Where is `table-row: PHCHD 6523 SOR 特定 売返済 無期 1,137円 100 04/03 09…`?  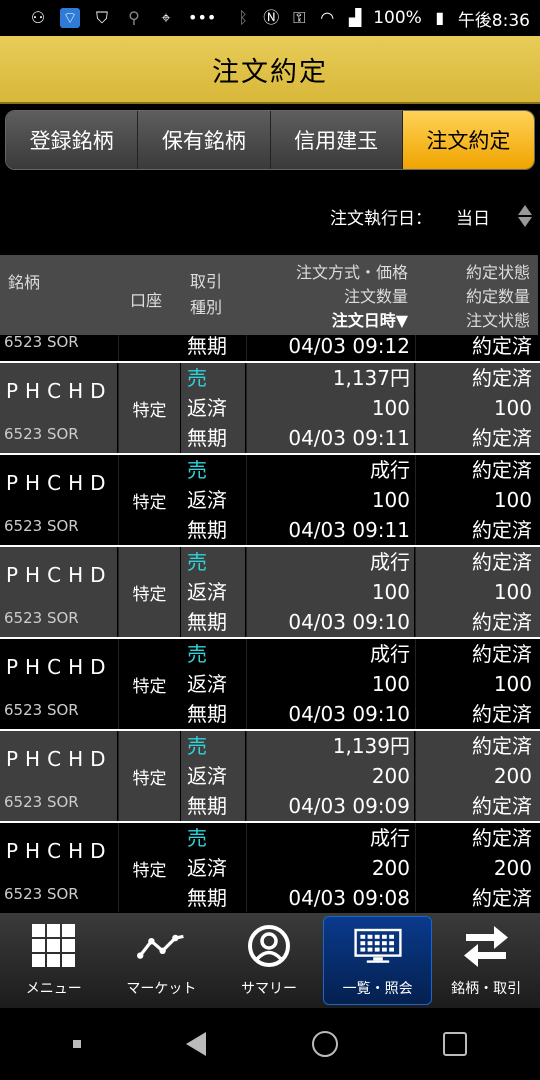 table-row: PHCHD 6523 SOR 特定 売返済 無期 1,137円 100 04/03 09… is located at coordinates (270, 409).